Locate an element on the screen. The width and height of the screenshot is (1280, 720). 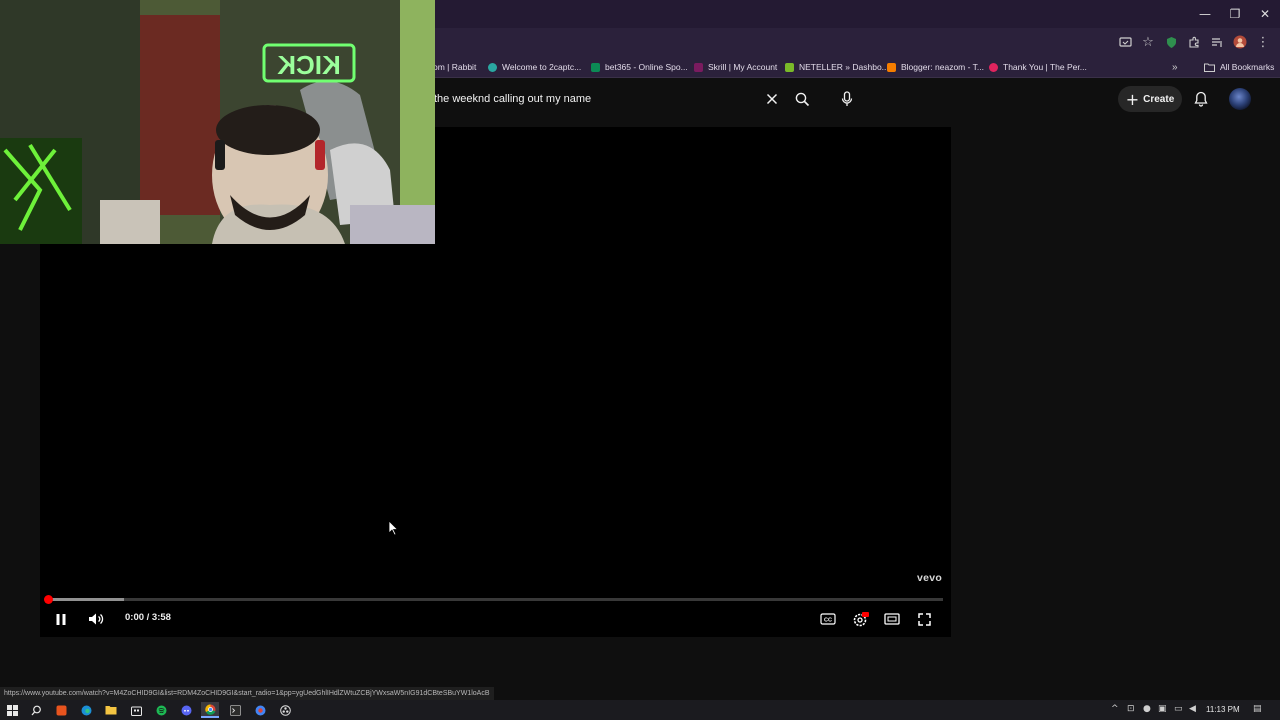
svg-text: CC is located at coordinates (828, 621).